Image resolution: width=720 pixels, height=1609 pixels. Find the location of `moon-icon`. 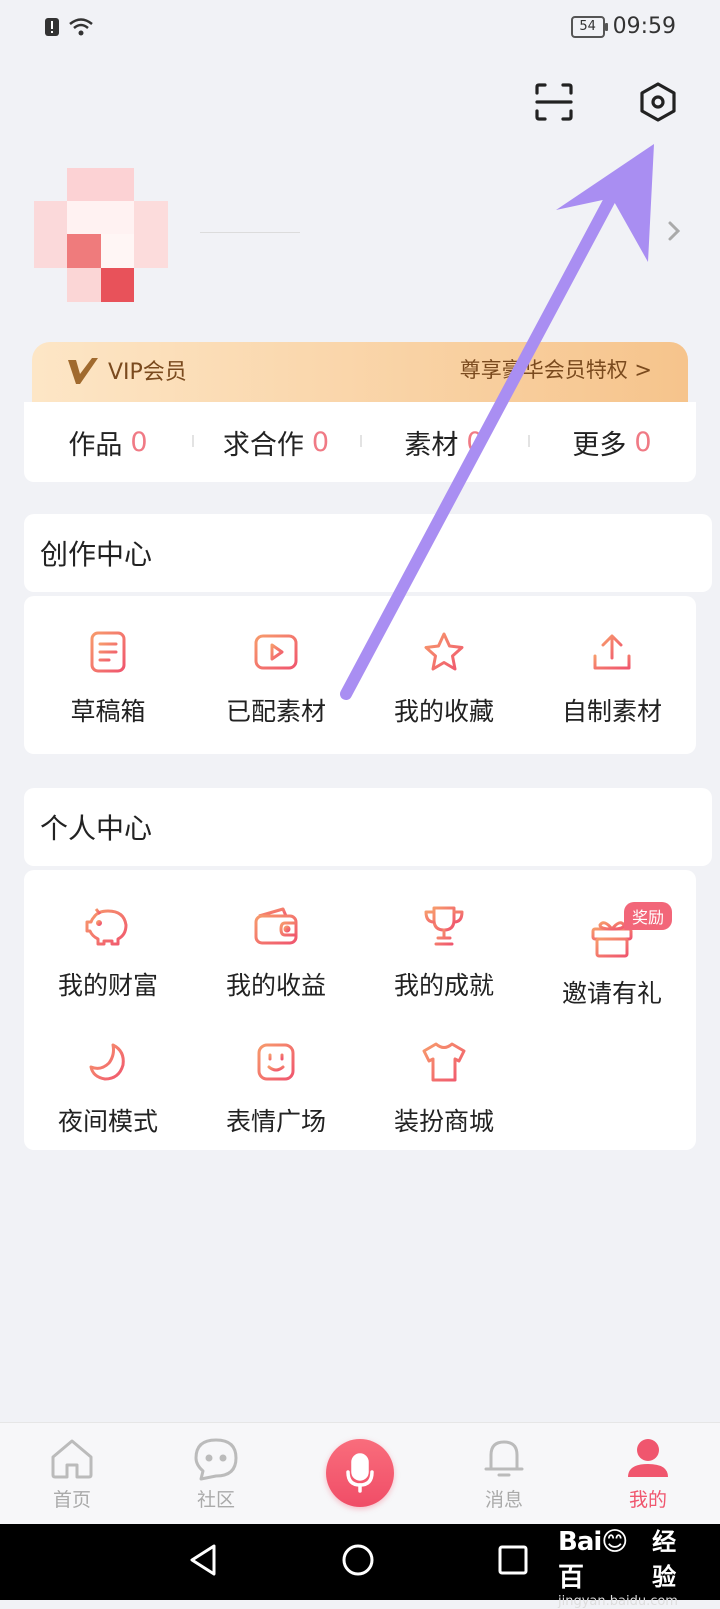

moon-icon is located at coordinates (108, 1062).